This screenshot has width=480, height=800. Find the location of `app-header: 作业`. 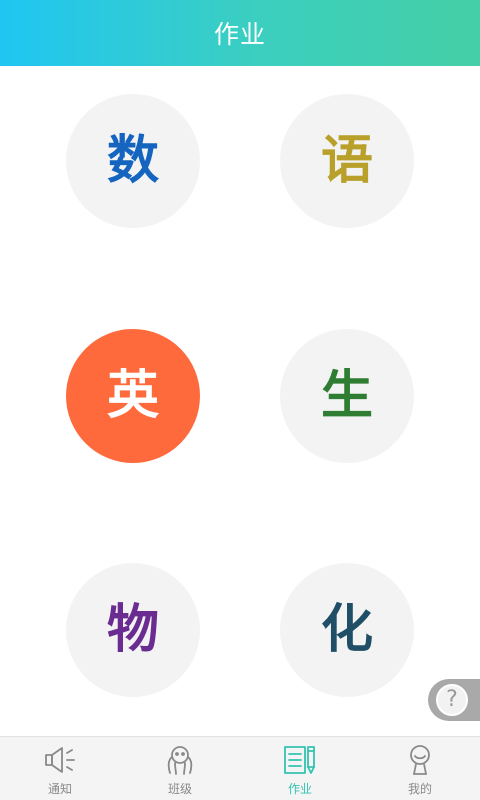

app-header: 作业 is located at coordinates (240, 33).